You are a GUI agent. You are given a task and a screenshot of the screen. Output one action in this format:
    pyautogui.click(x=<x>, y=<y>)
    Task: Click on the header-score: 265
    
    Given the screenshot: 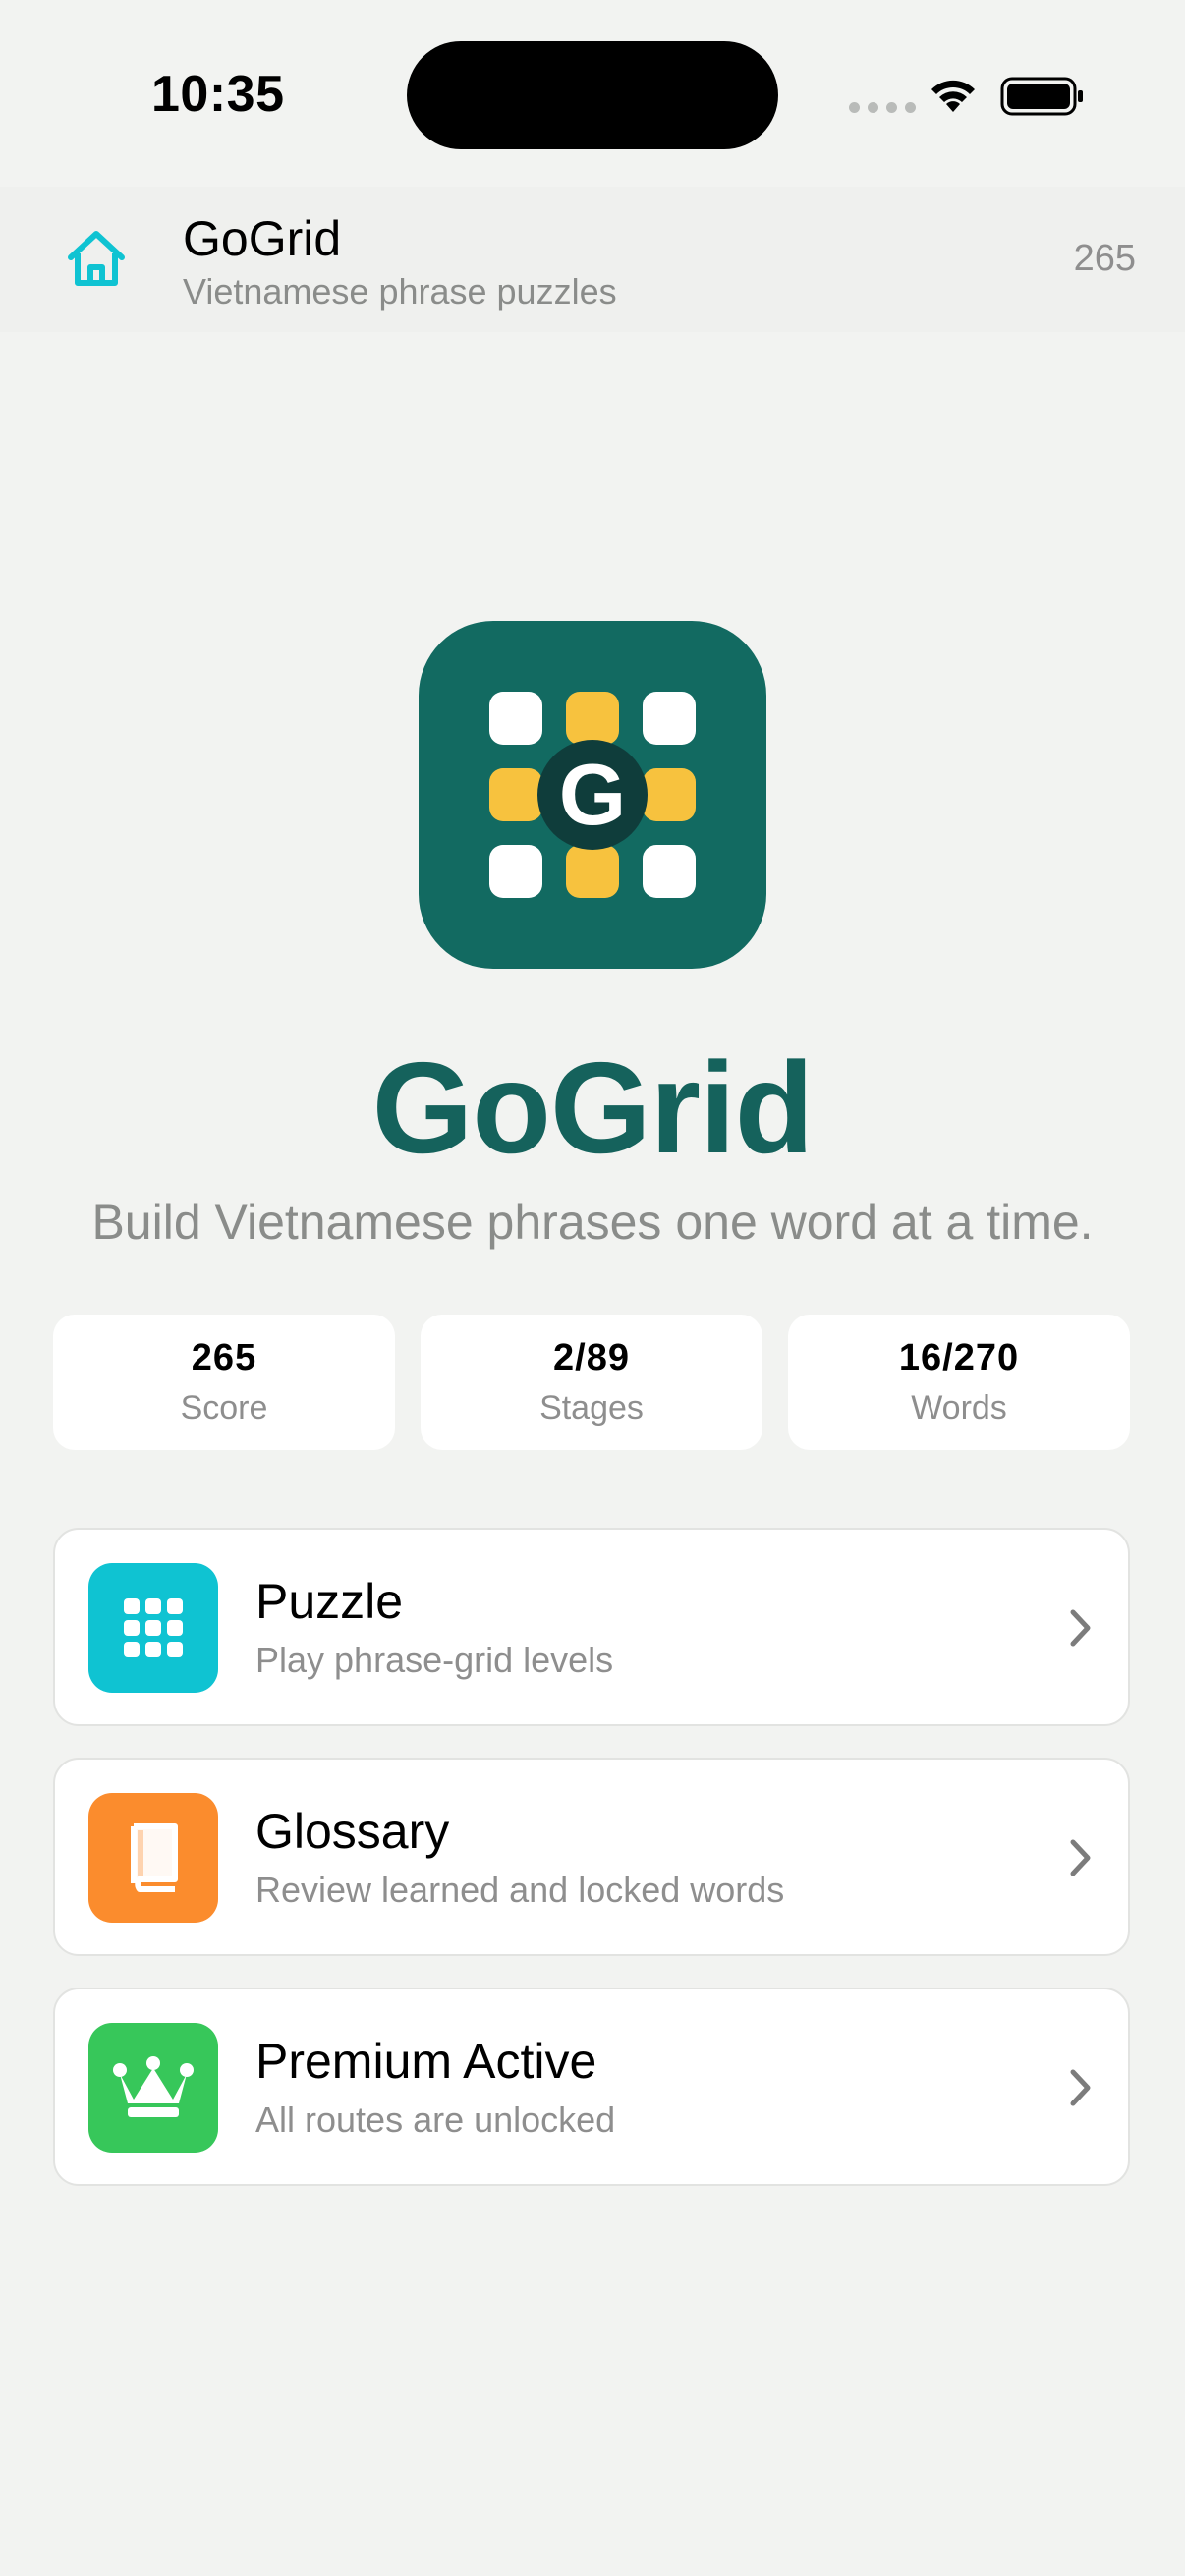 What is the action you would take?
    pyautogui.click(x=1104, y=258)
    